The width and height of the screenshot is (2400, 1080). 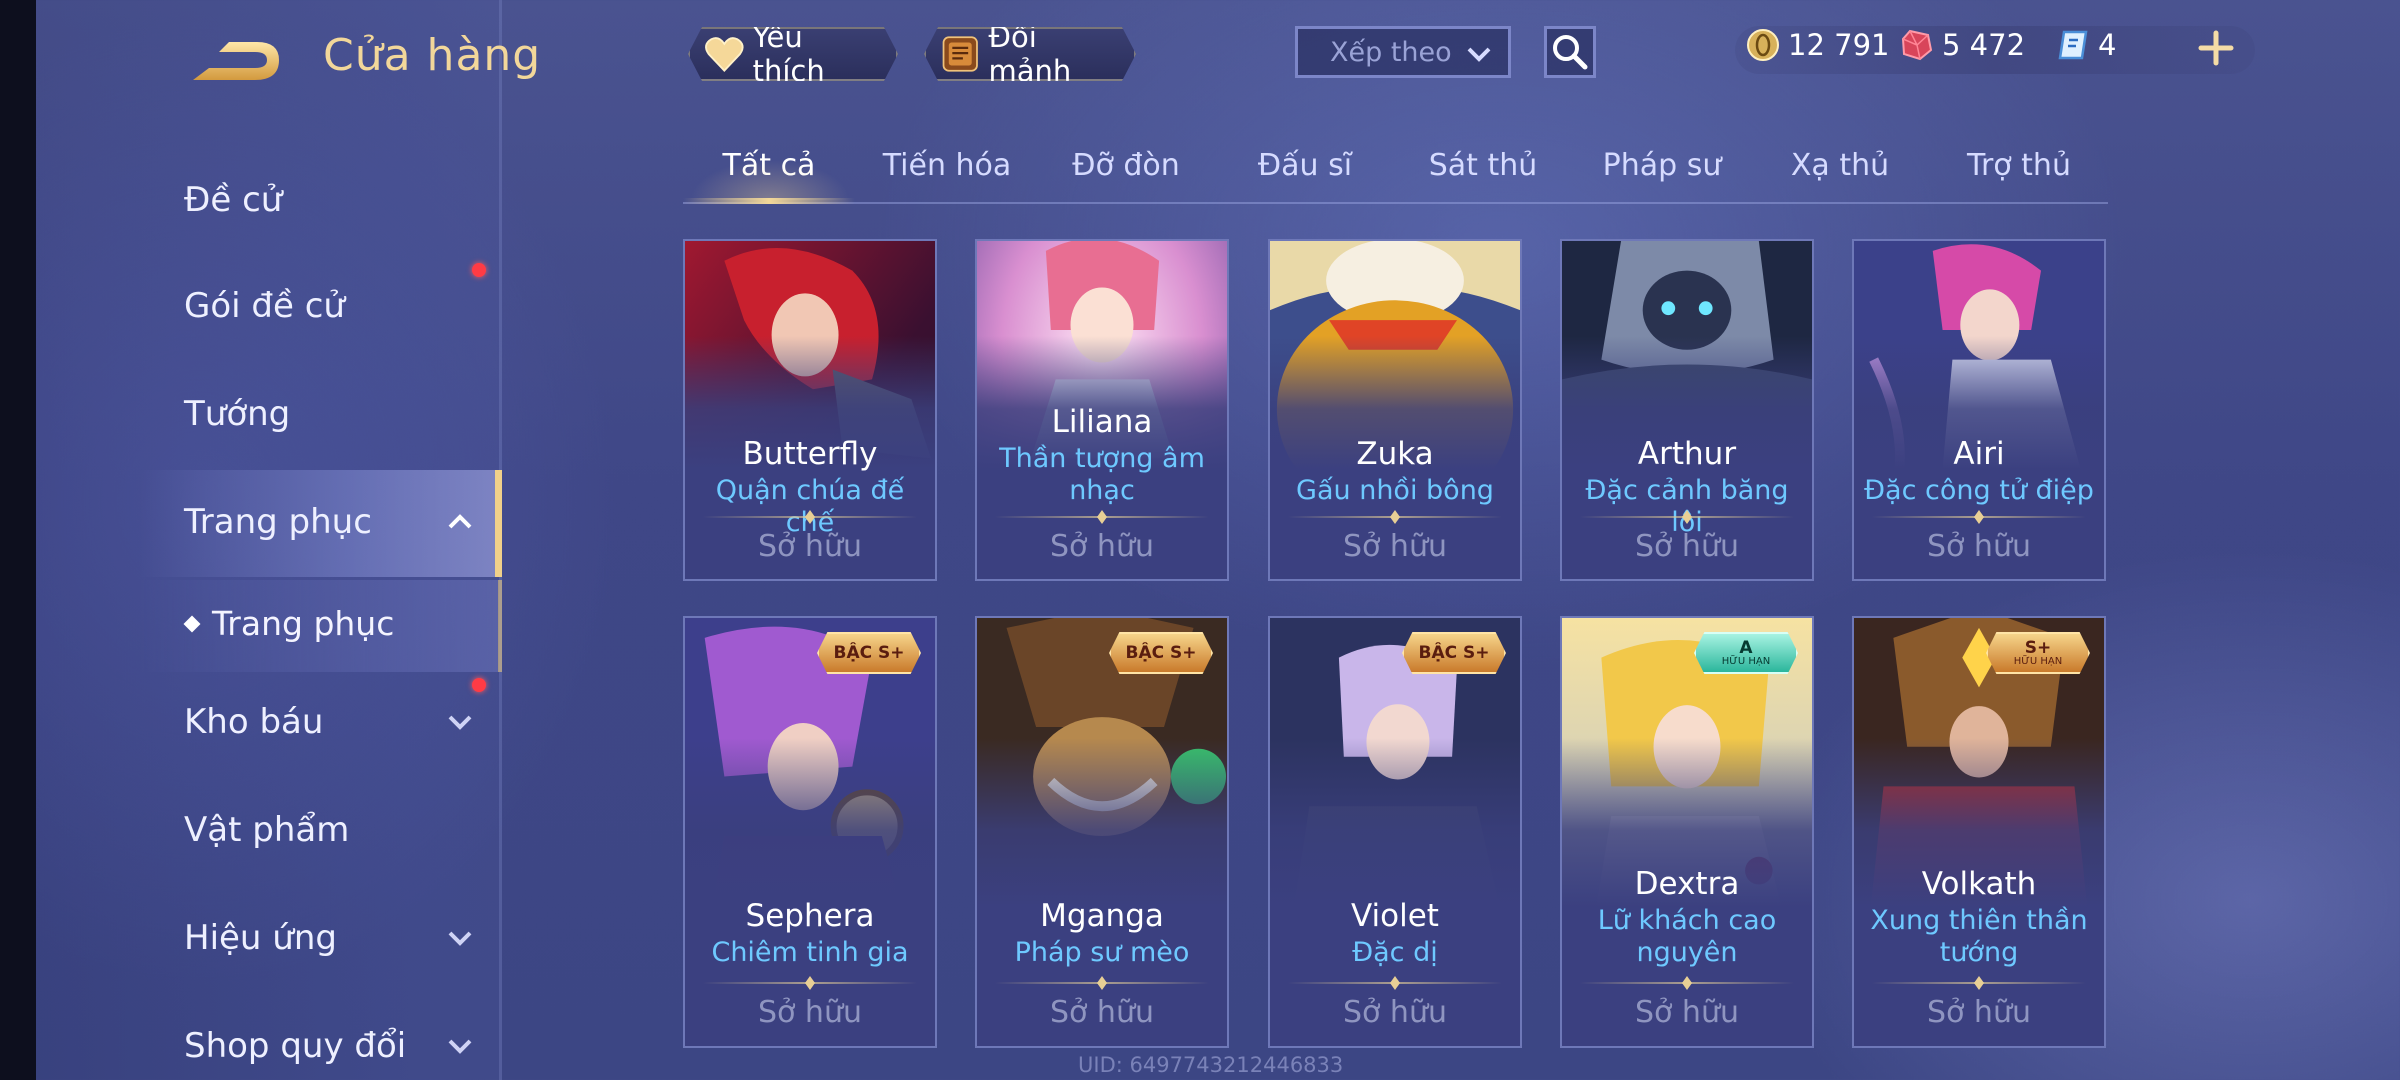 I want to click on sidebar-subitem-skins: Trang phục, so click(x=303, y=623).